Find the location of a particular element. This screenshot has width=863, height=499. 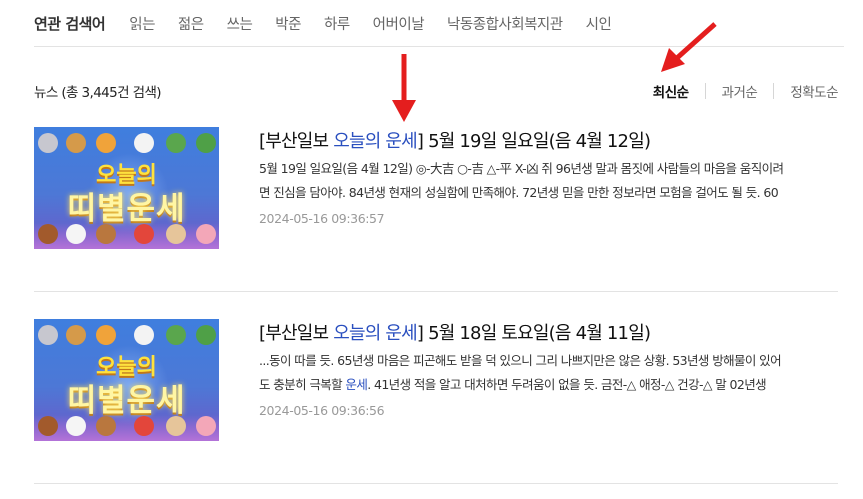

news-title-link: [부산일보 오늘의 운세] 5월 19일 일요일(음 4월 12일) is located at coordinates (455, 140).